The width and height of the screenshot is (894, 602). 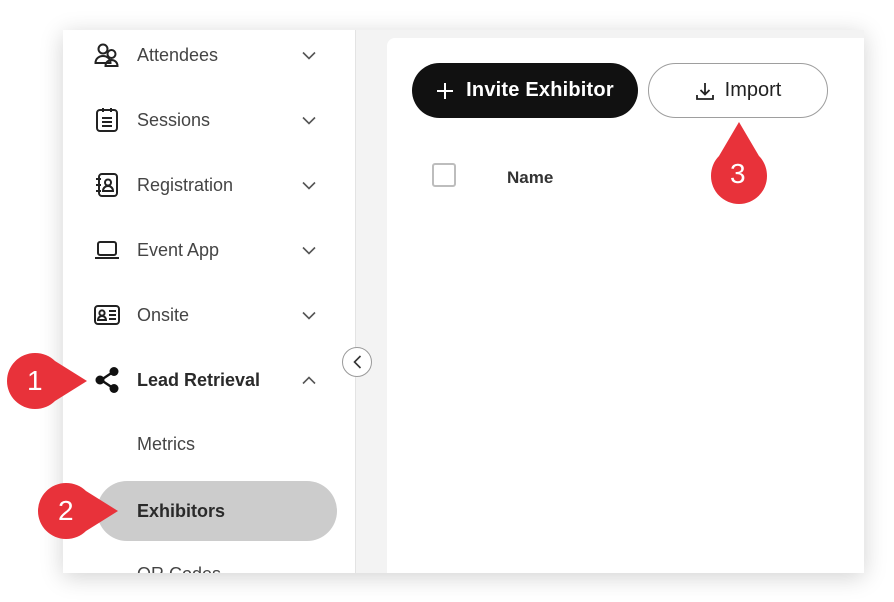 What do you see at coordinates (705, 91) in the screenshot?
I see `download-icon` at bounding box center [705, 91].